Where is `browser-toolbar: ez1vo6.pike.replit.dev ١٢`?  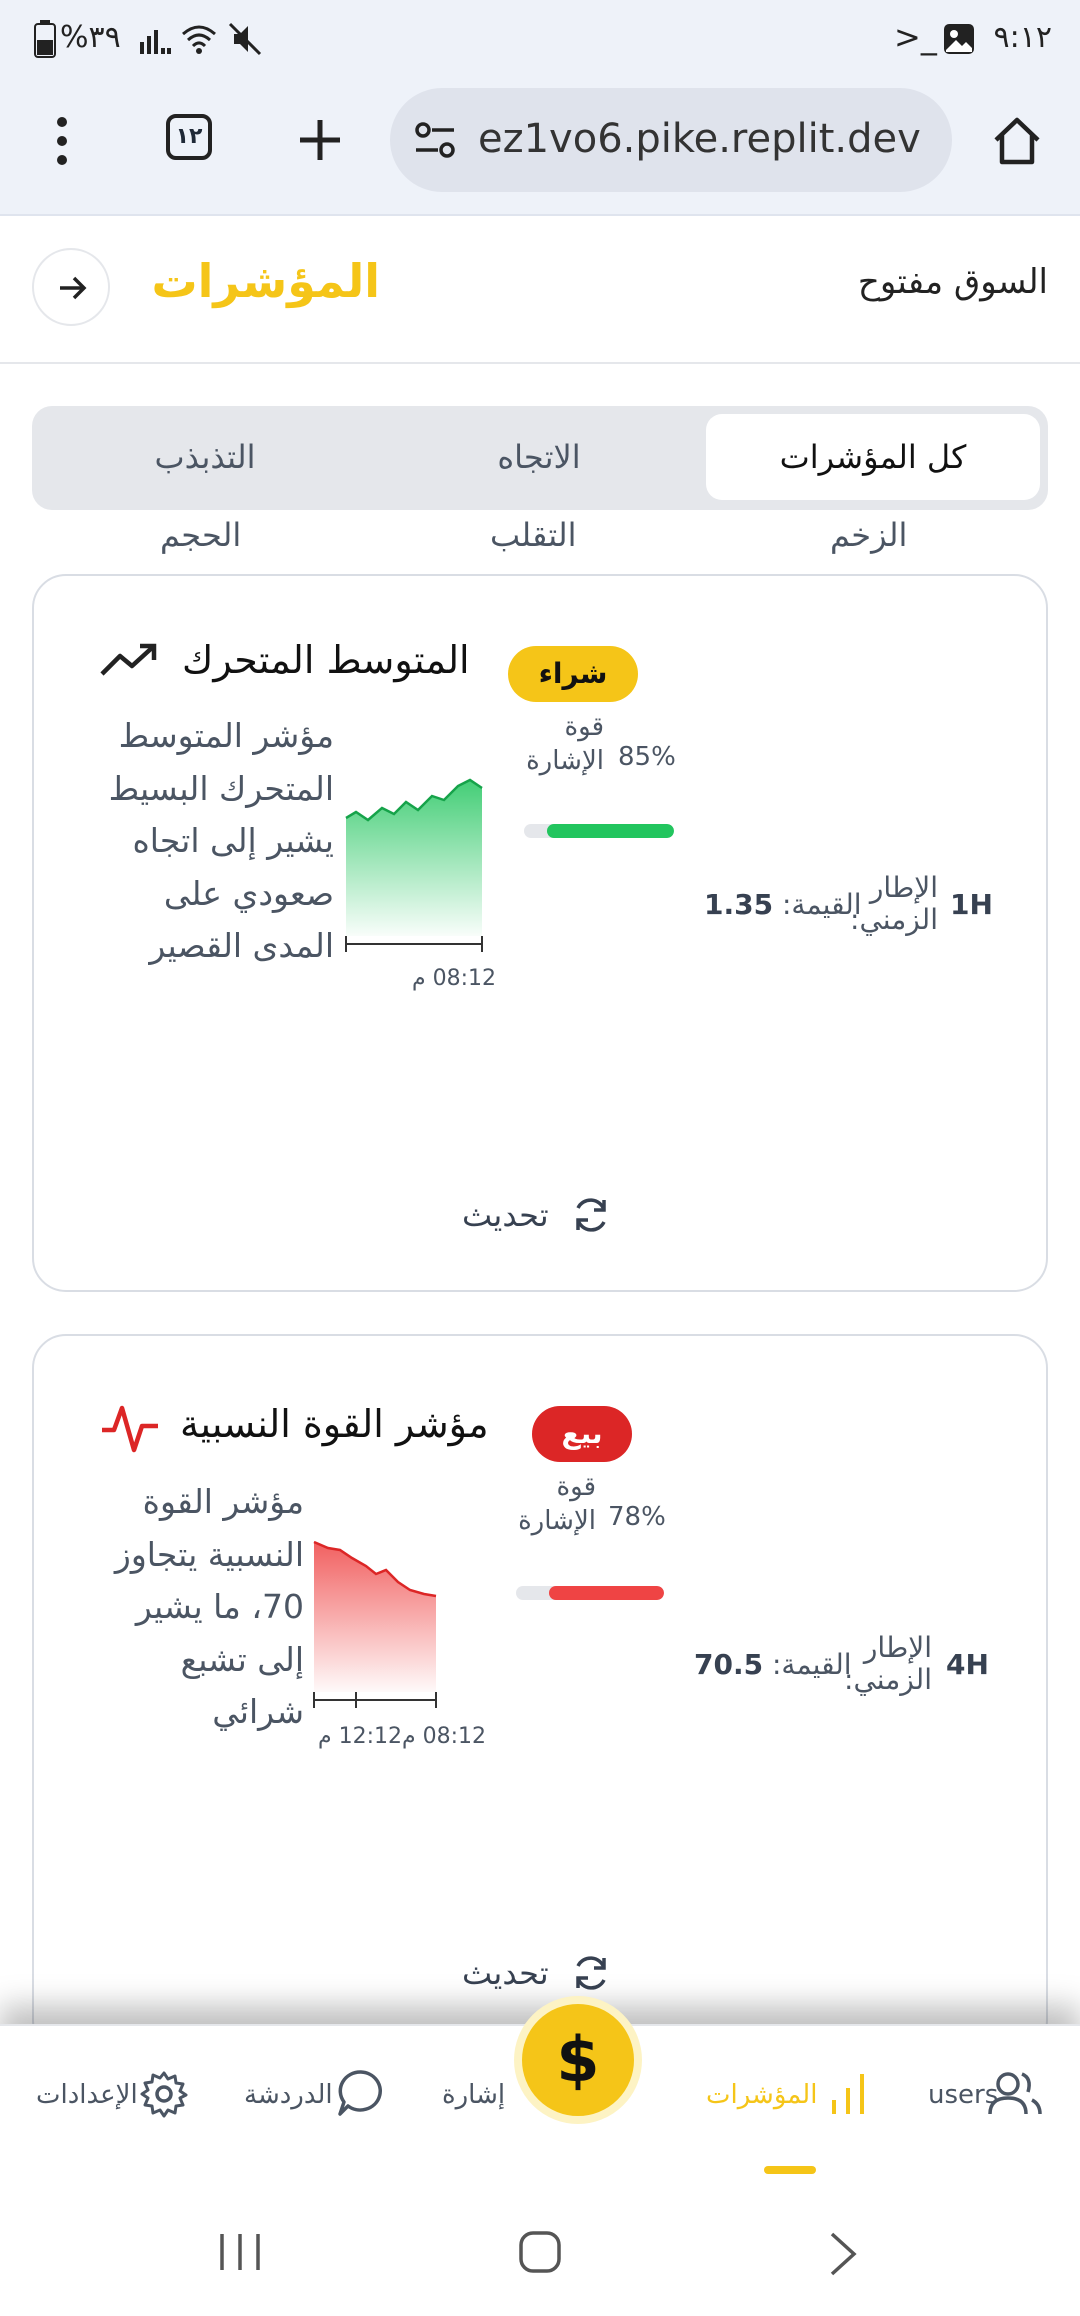
browser-toolbar: ez1vo6.pike.replit.dev ١٢ is located at coordinates (540, 148).